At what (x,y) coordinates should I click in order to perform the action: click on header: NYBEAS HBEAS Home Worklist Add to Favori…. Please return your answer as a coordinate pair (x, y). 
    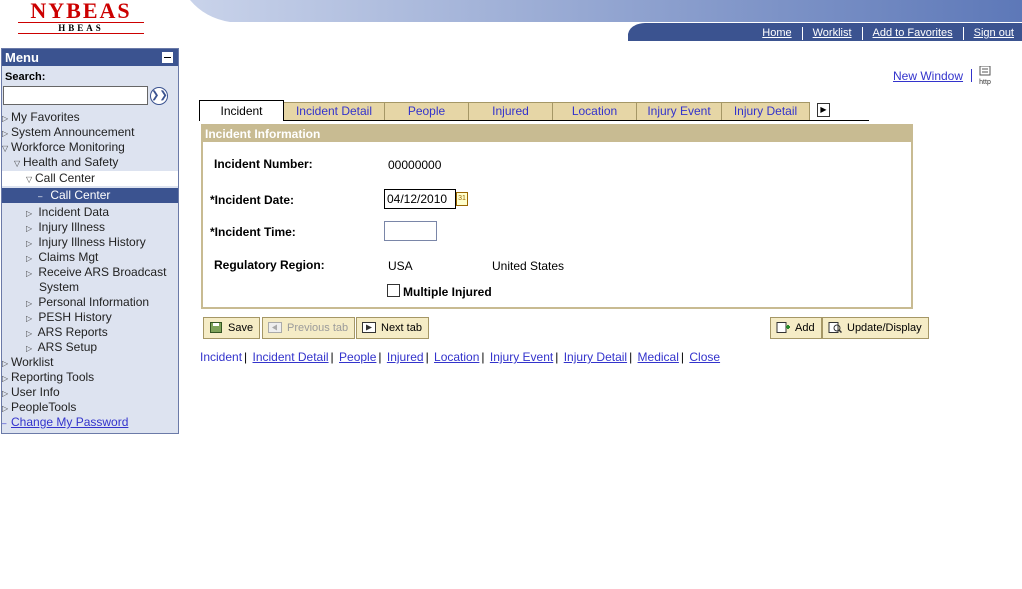
    Looking at the image, I should click on (511, 21).